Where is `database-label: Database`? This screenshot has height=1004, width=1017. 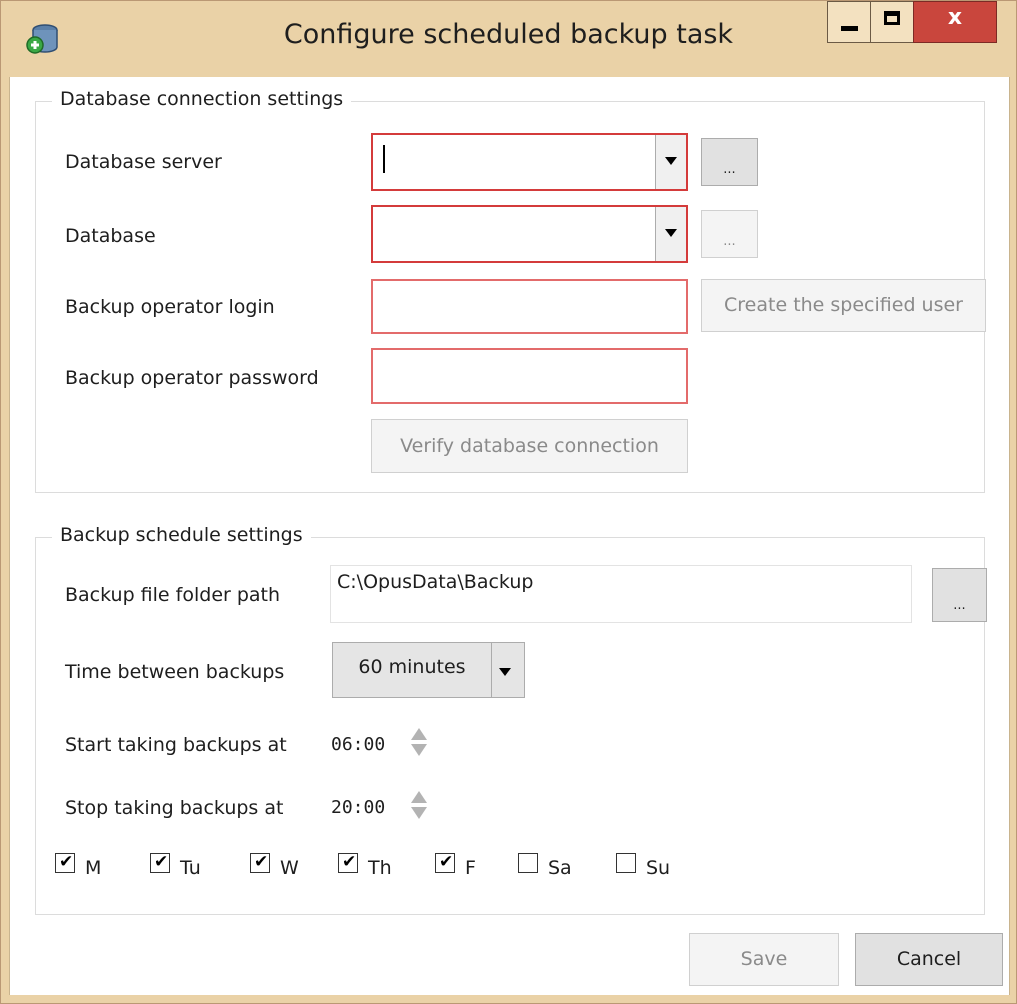
database-label: Database is located at coordinates (110, 236).